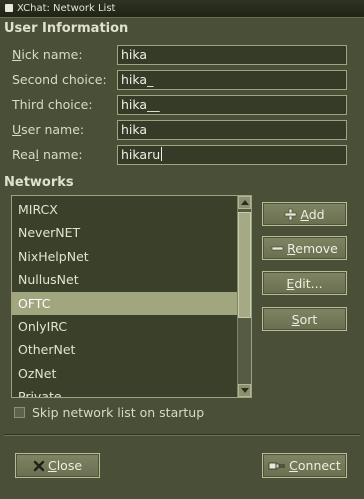 The height and width of the screenshot is (499, 364). I want to click on add-button: Add, so click(304, 214).